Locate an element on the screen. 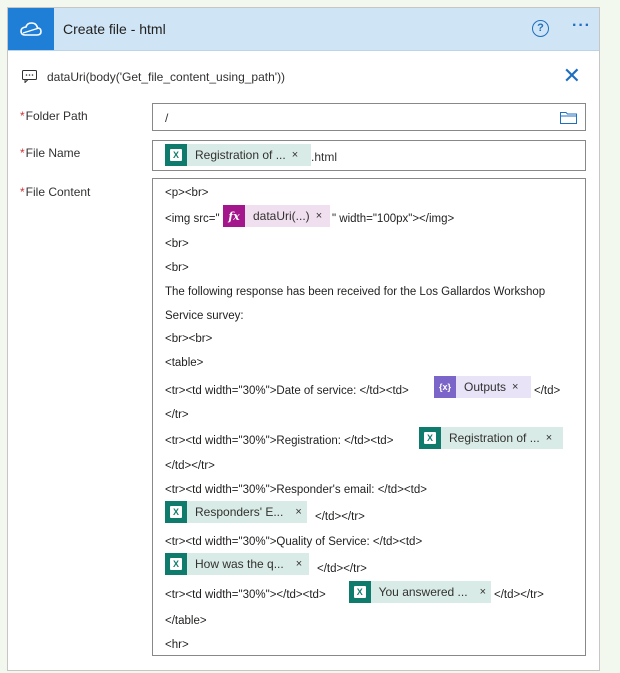 This screenshot has width=620, height=673. content-line: <hr> is located at coordinates (177, 645).